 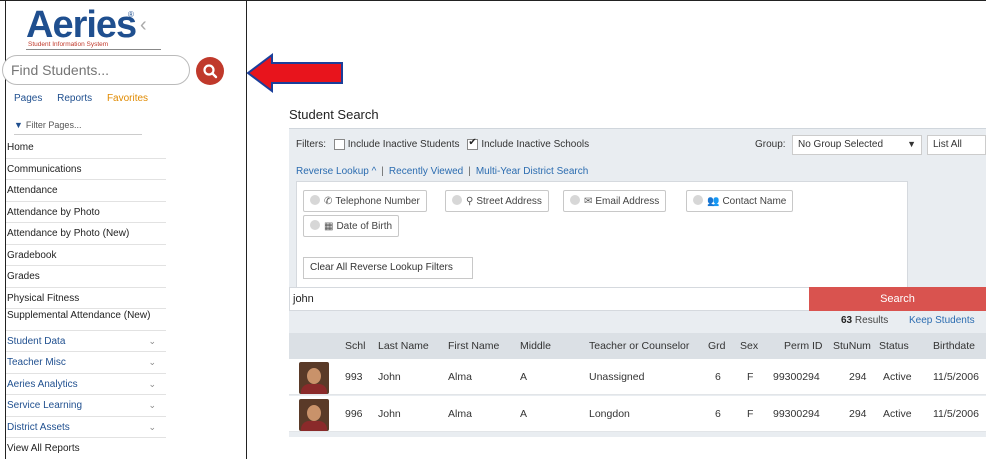 I want to click on col-schl: Schl, so click(x=355, y=346).